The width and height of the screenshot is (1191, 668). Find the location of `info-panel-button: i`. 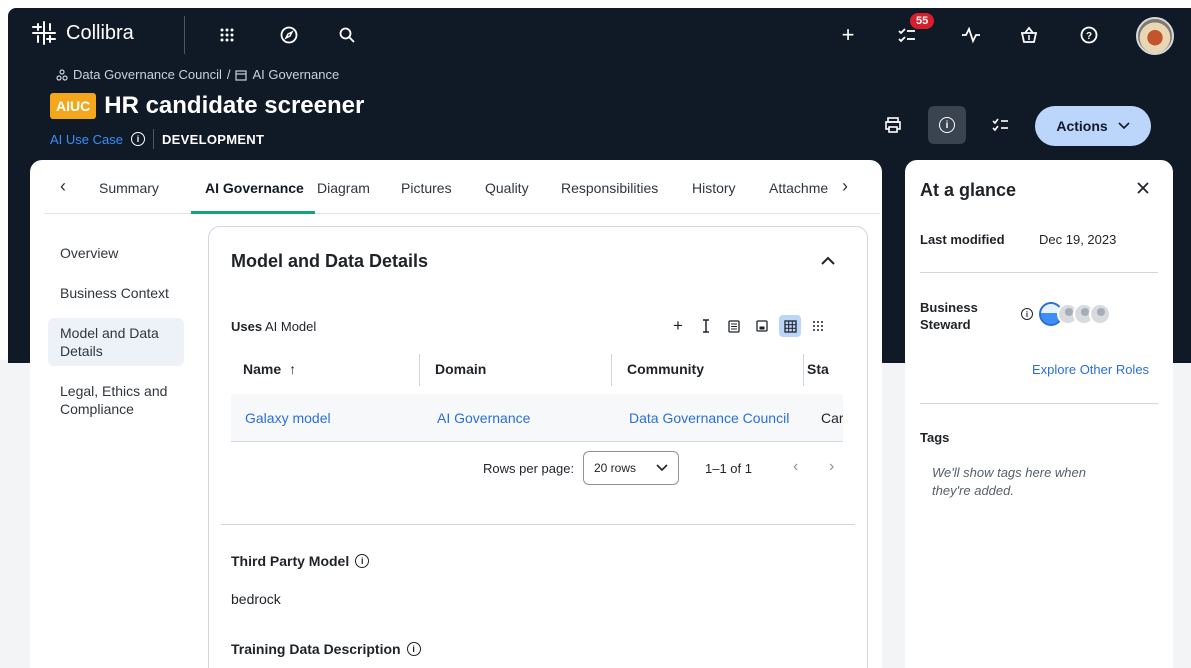

info-panel-button: i is located at coordinates (947, 125).